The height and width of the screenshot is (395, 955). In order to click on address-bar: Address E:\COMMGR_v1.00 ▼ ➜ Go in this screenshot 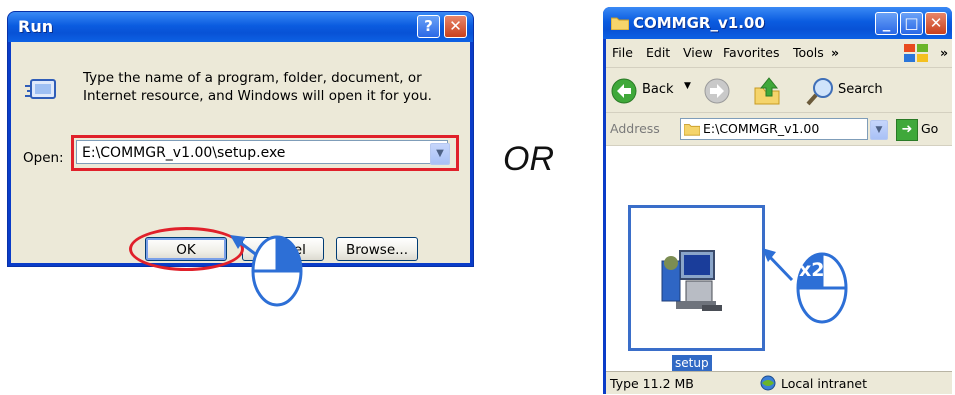, I will do `click(779, 129)`.